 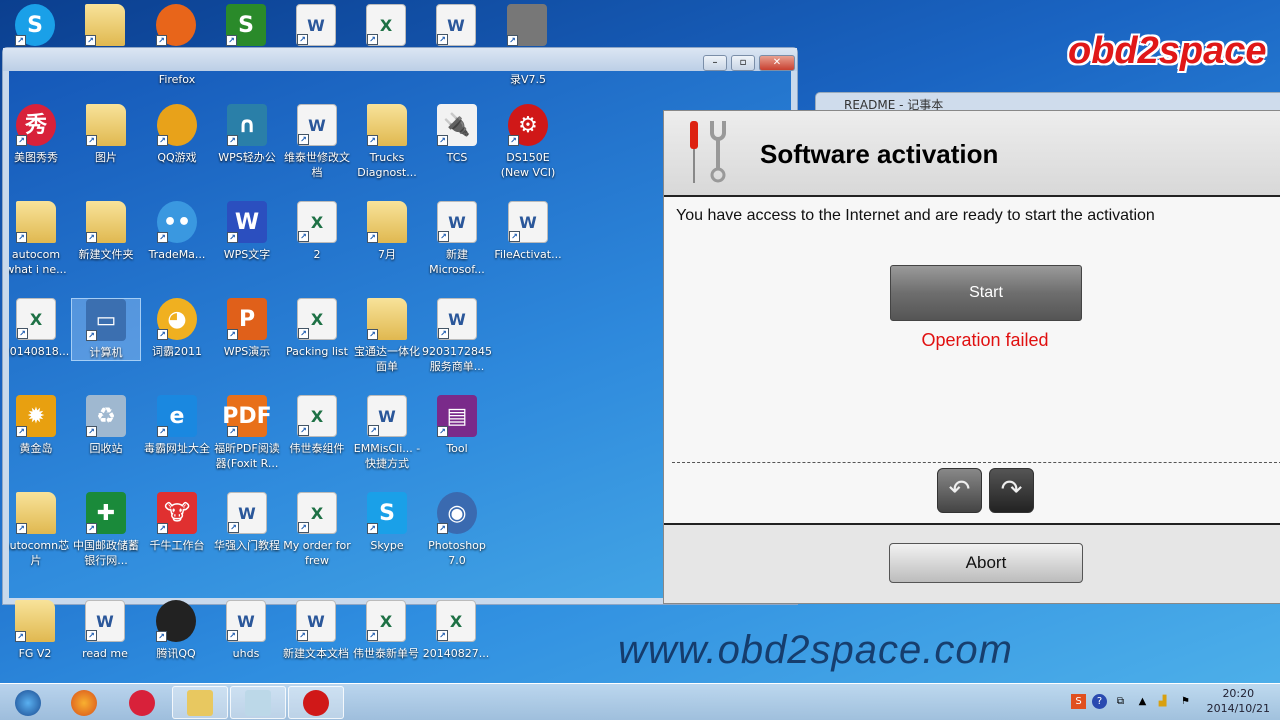 I want to click on taskbar-explorer, so click(x=200, y=702).